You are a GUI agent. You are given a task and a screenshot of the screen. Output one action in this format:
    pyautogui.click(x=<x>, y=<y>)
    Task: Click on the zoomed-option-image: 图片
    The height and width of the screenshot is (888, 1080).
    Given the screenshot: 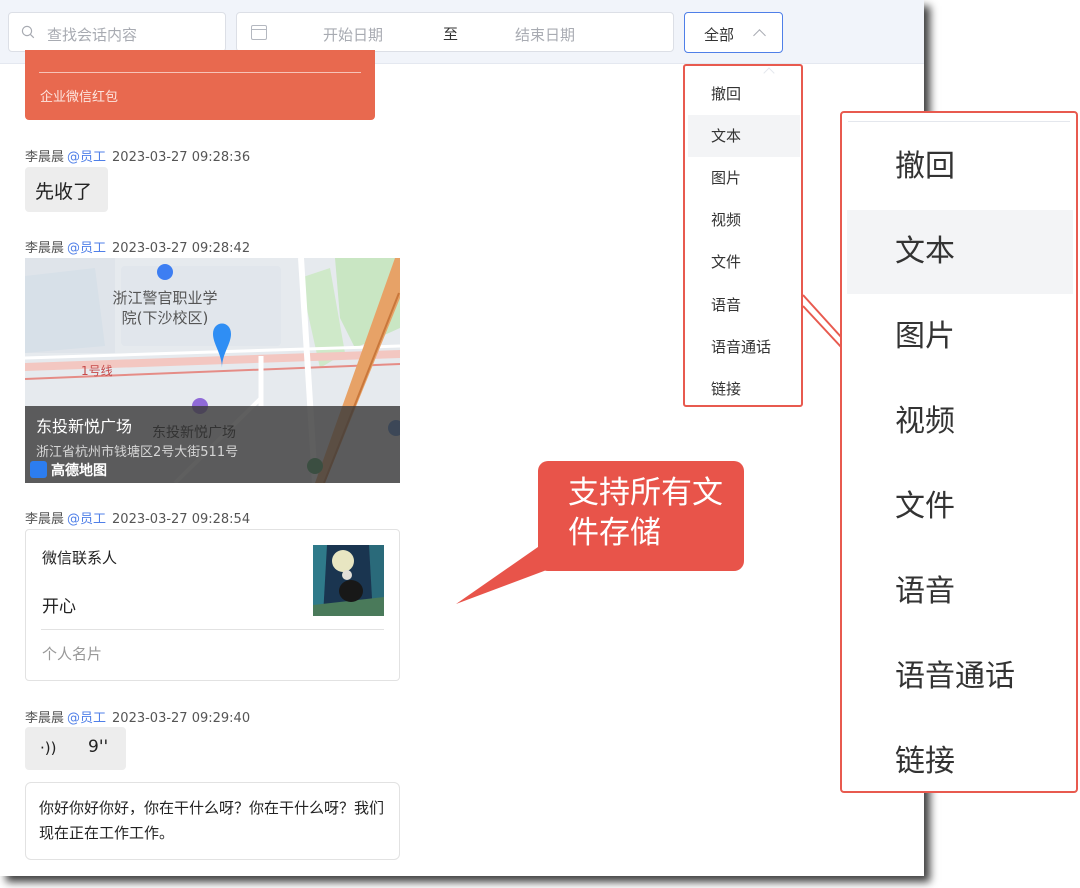 What is the action you would take?
    pyautogui.click(x=960, y=337)
    